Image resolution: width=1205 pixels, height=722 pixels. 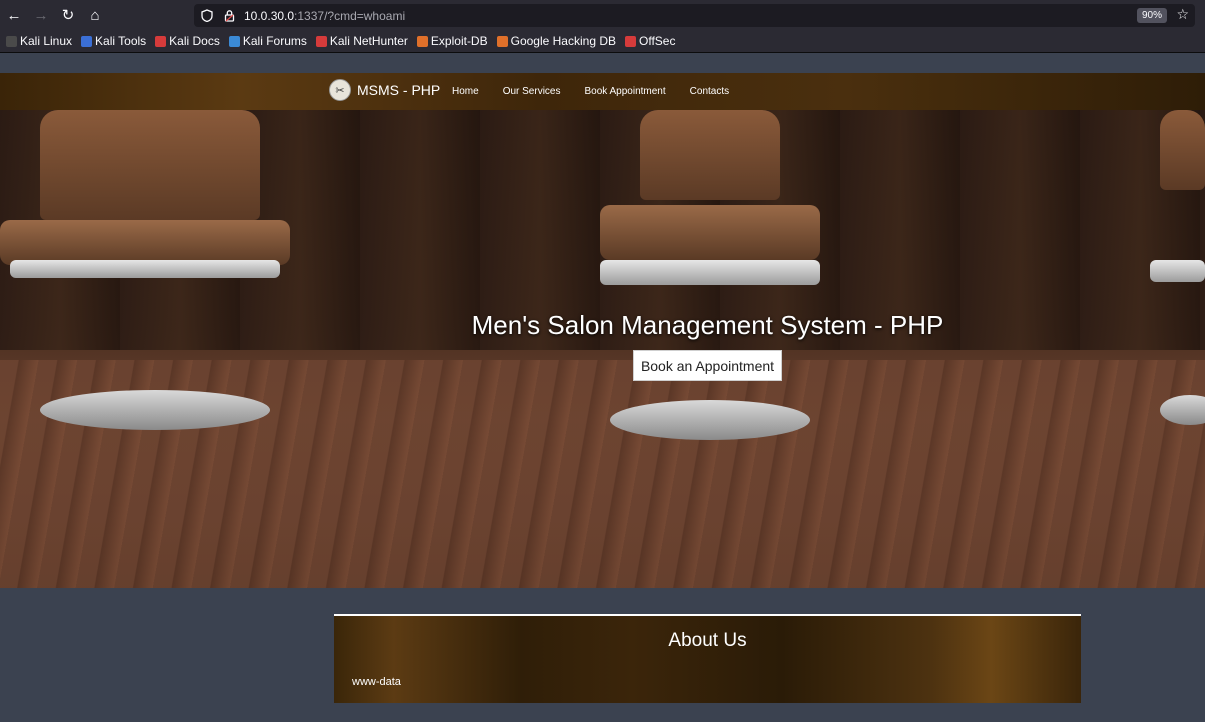 What do you see at coordinates (41, 15) in the screenshot?
I see `forward-icon: →` at bounding box center [41, 15].